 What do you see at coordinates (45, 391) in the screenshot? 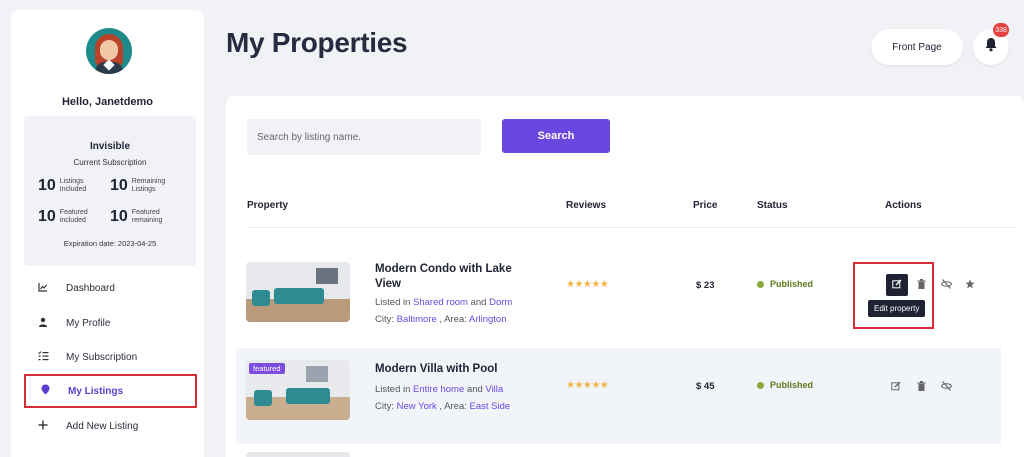
I see `map-pin-icon` at bounding box center [45, 391].